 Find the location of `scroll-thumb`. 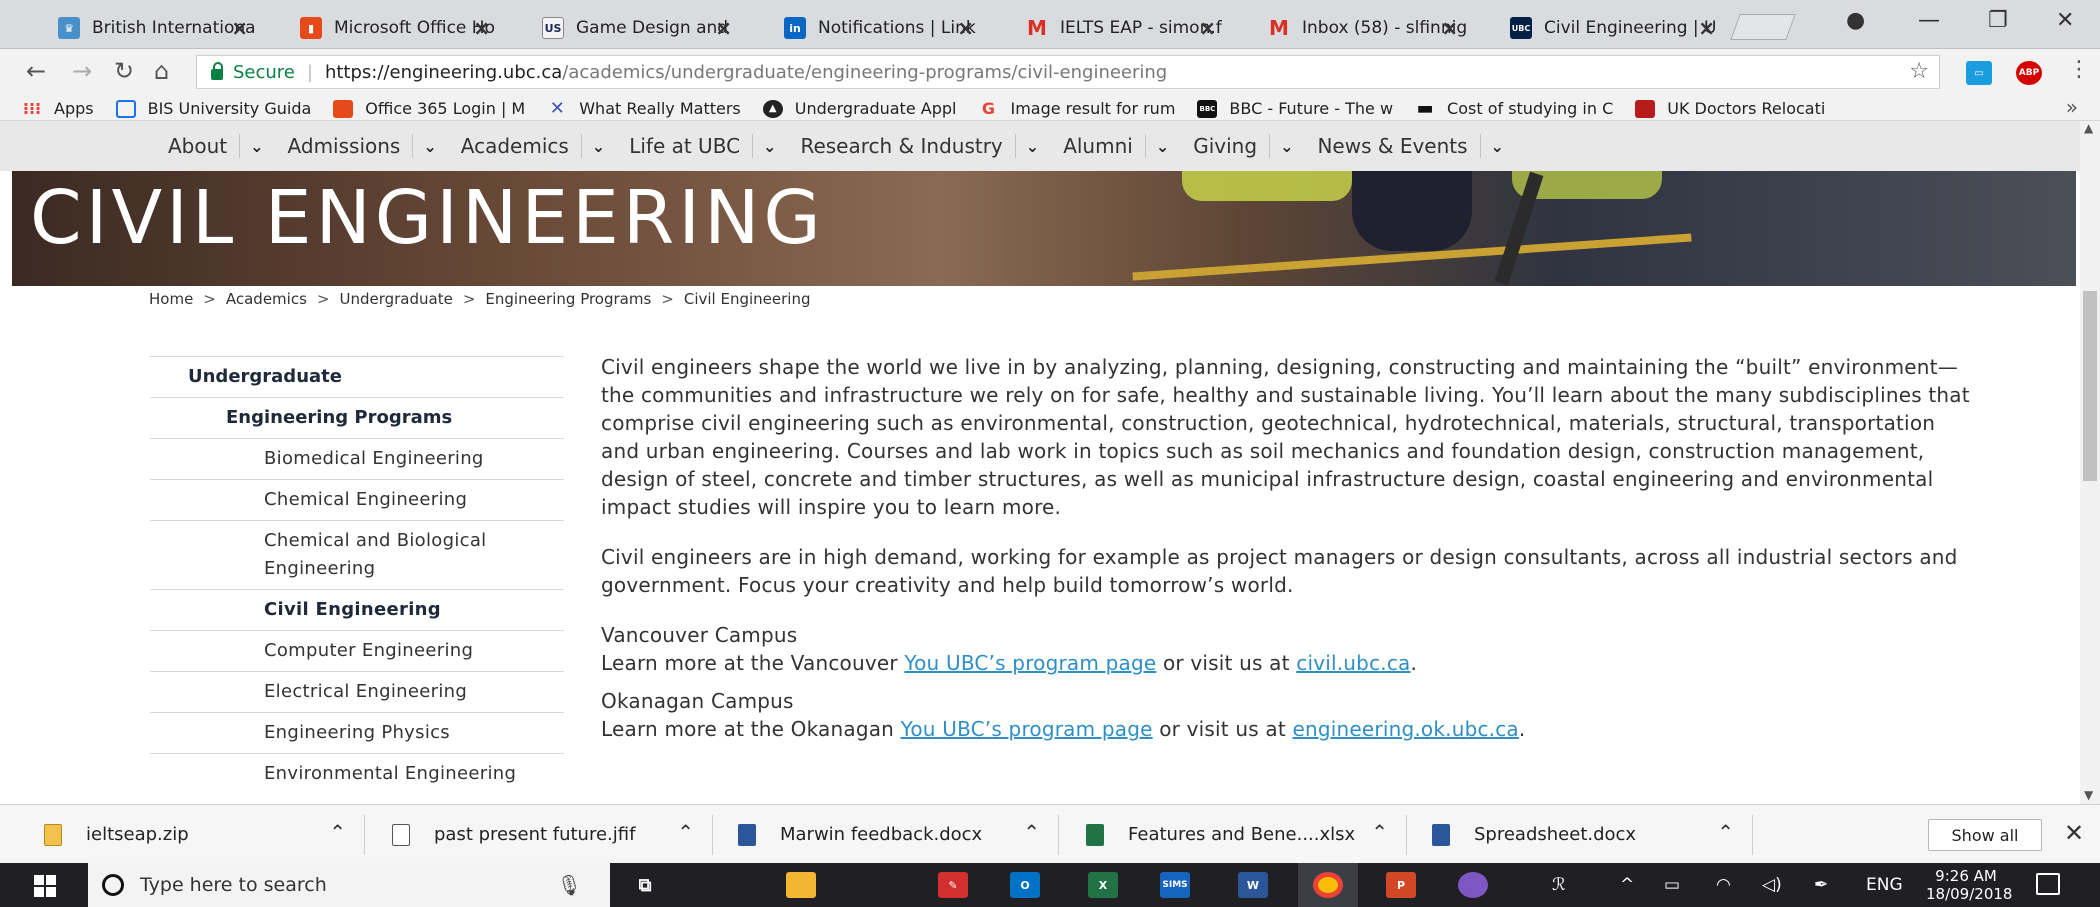

scroll-thumb is located at coordinates (2090, 386).